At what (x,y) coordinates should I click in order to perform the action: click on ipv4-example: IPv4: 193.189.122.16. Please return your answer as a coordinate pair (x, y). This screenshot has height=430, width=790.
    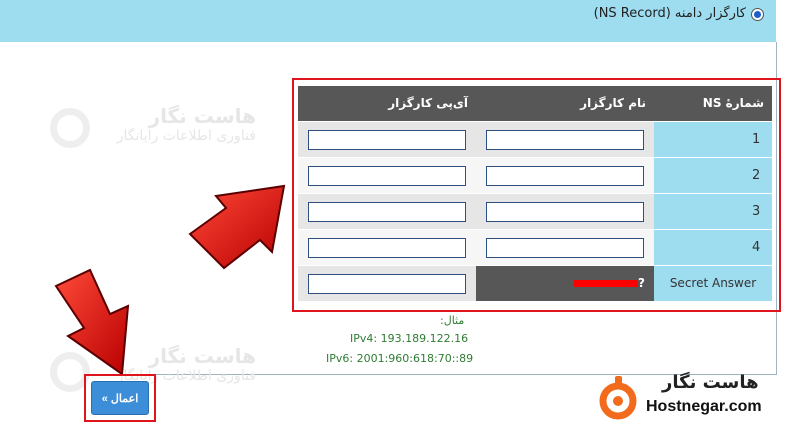
    Looking at the image, I should click on (409, 338).